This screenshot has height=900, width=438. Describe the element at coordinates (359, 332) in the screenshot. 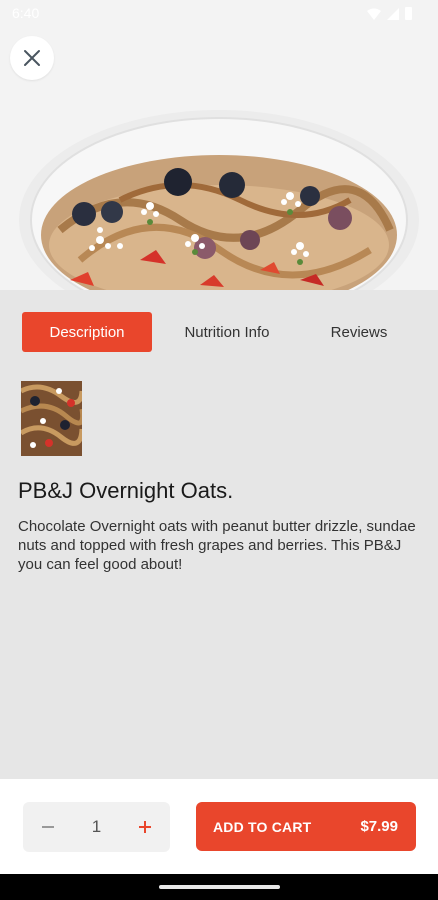

I see `tab-reviews: Reviews` at that location.